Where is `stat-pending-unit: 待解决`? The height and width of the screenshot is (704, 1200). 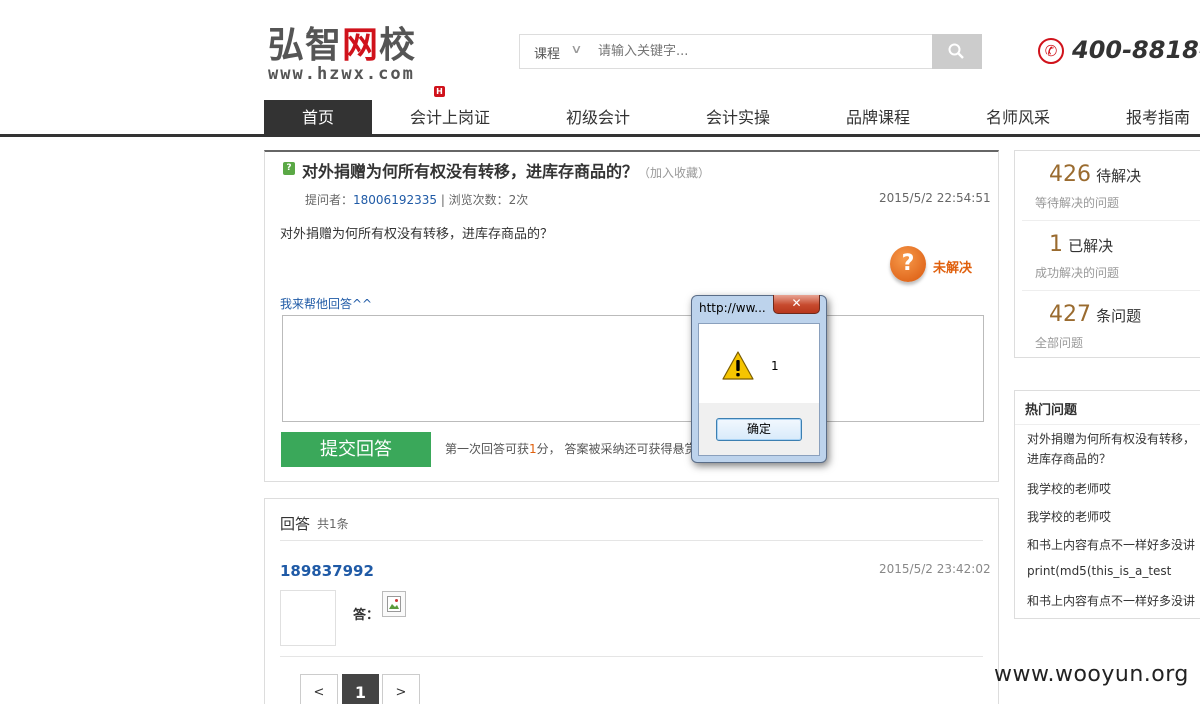 stat-pending-unit: 待解决 is located at coordinates (1119, 176).